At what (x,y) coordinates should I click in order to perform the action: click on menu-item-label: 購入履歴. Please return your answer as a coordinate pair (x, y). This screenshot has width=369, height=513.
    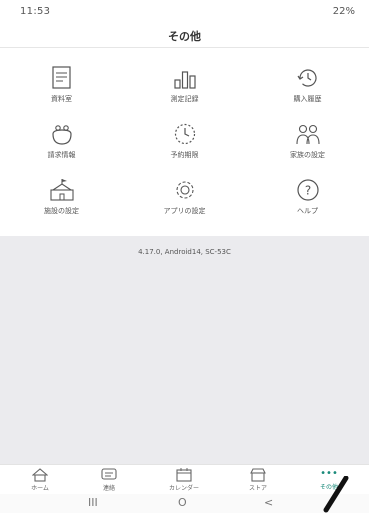
    Looking at the image, I should click on (307, 99).